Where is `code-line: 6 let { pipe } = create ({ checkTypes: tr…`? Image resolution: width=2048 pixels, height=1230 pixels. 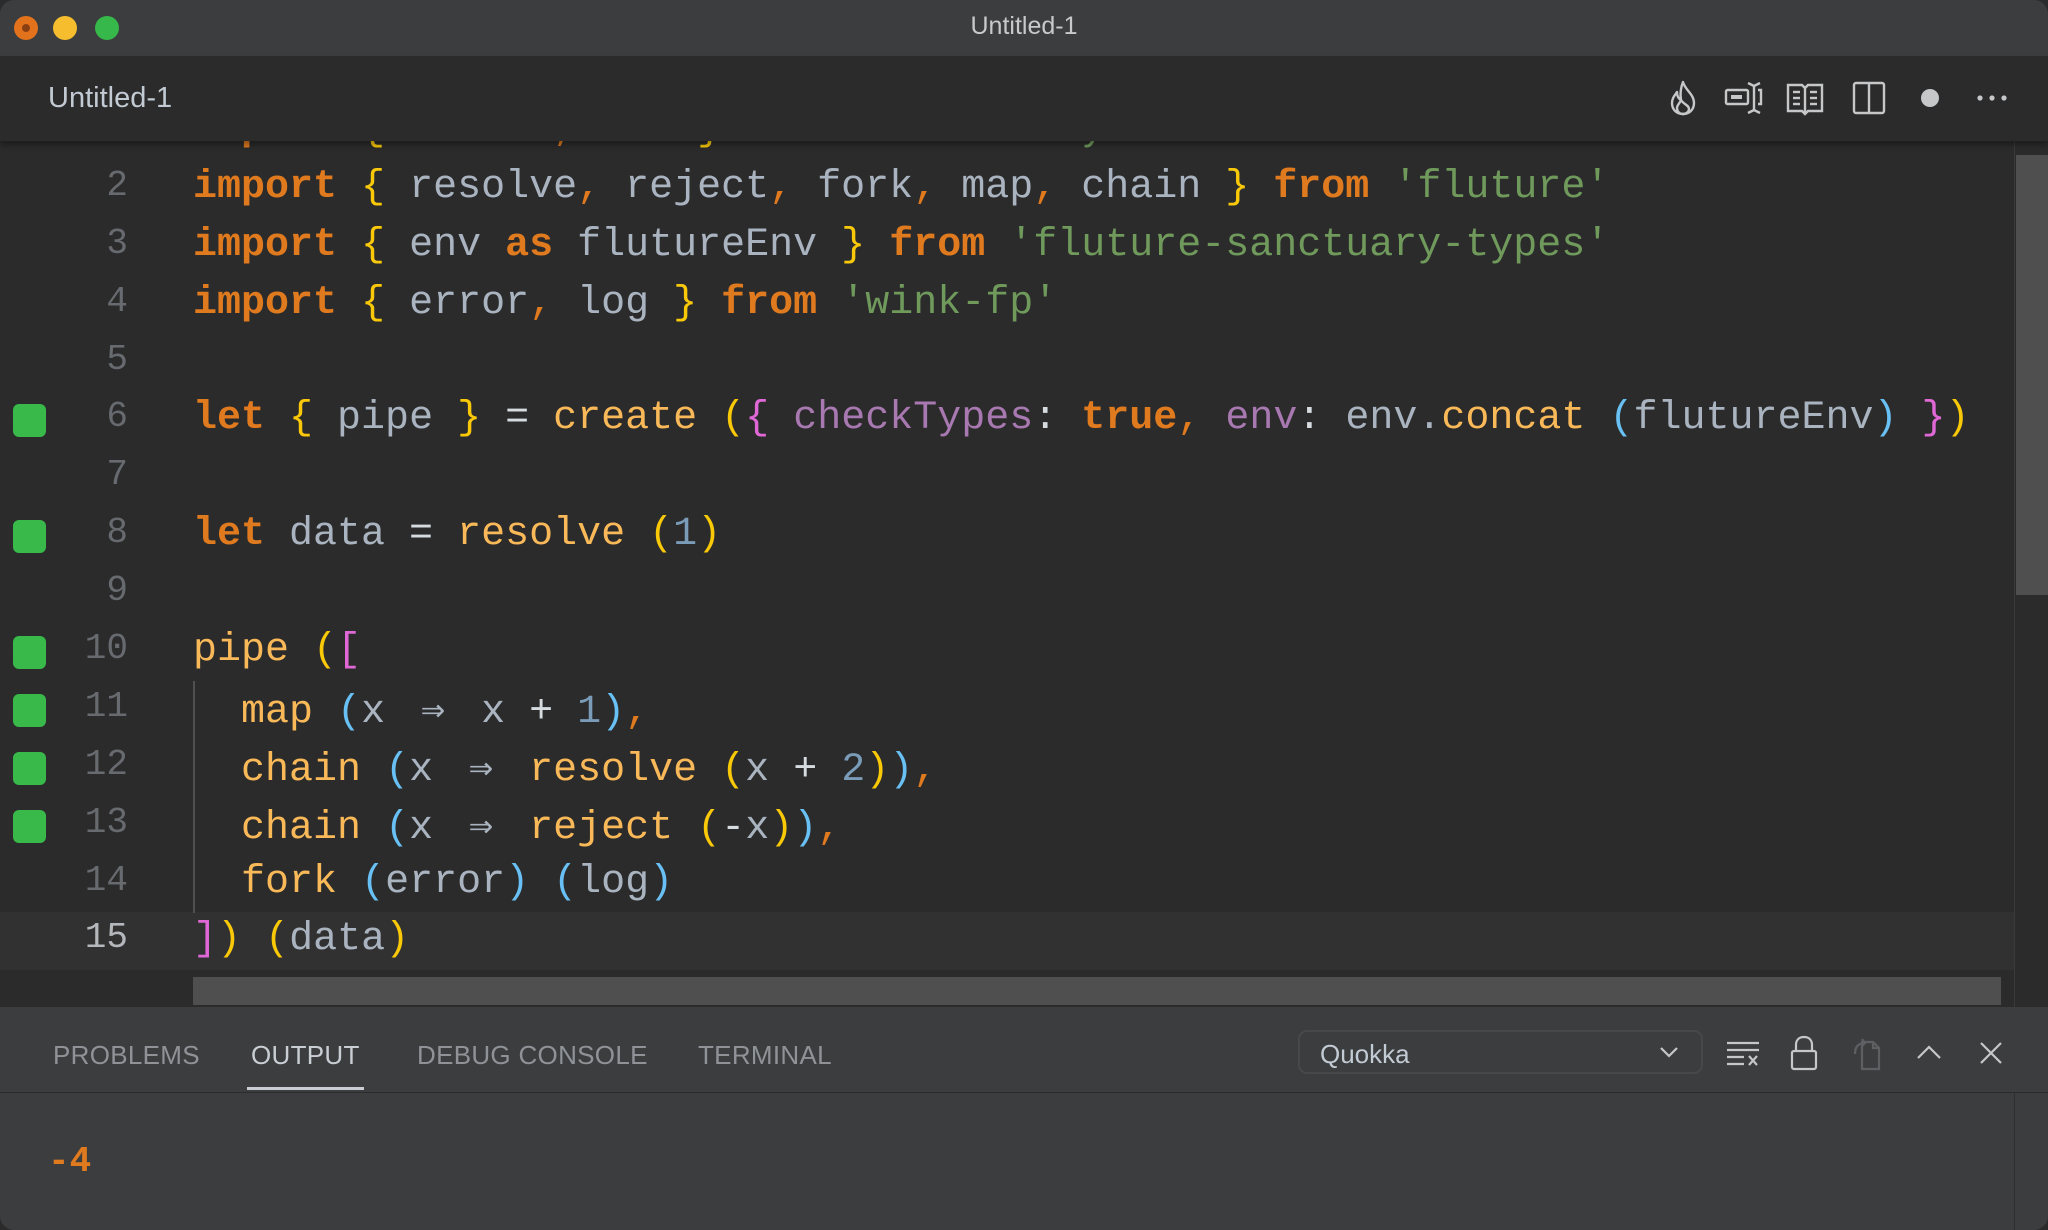 code-line: 6 let { pipe } = create ({ checkTypes: tr… is located at coordinates (1007, 420).